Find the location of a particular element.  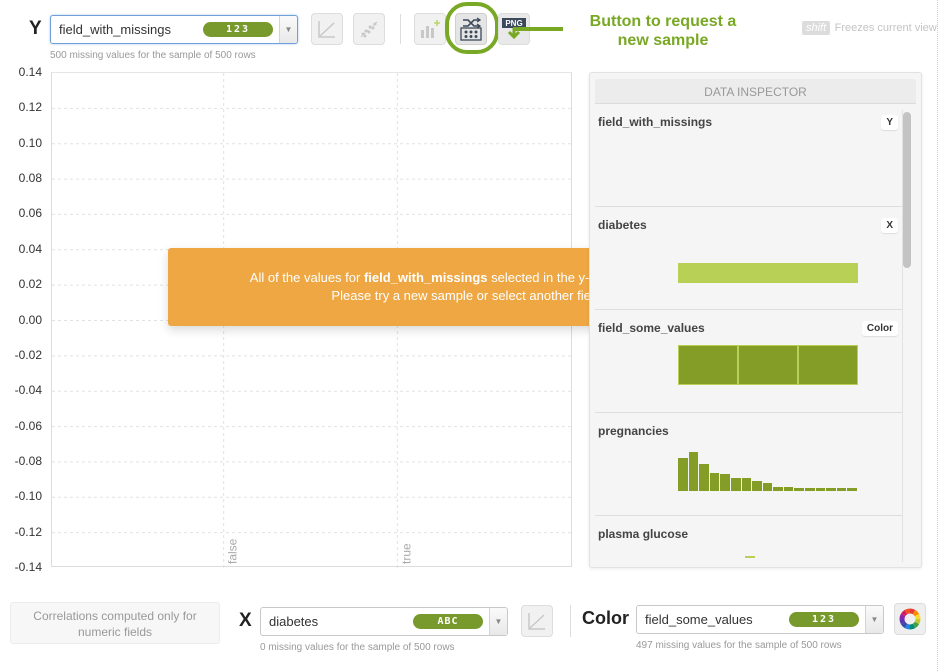

x-tick-label: false is located at coordinates (233, 551).